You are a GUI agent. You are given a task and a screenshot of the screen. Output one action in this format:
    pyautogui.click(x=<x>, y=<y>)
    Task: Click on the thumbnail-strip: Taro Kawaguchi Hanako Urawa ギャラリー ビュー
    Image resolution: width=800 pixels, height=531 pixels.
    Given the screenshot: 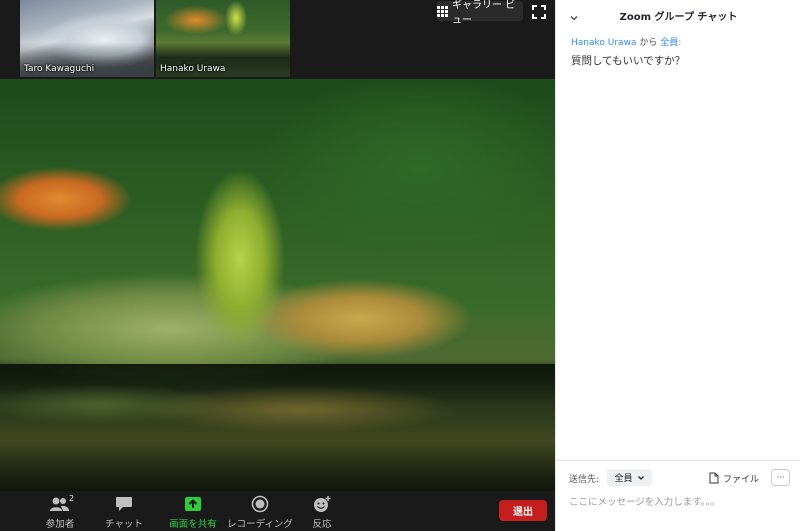 What is the action you would take?
    pyautogui.click(x=277, y=39)
    